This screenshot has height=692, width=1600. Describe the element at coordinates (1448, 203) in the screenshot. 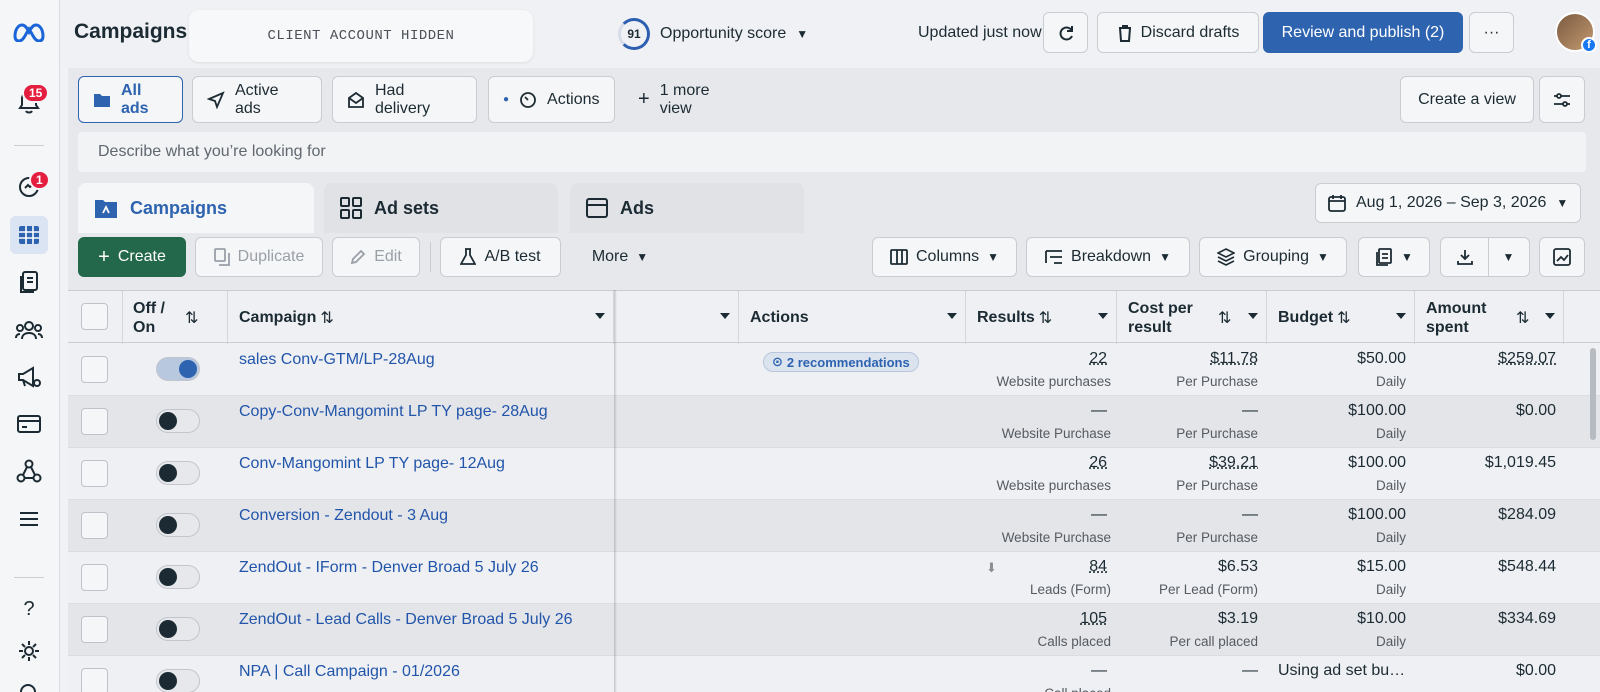

I see `date-range-picker: Aug 1, 2026 – Sep 3, 2026 ▼` at that location.